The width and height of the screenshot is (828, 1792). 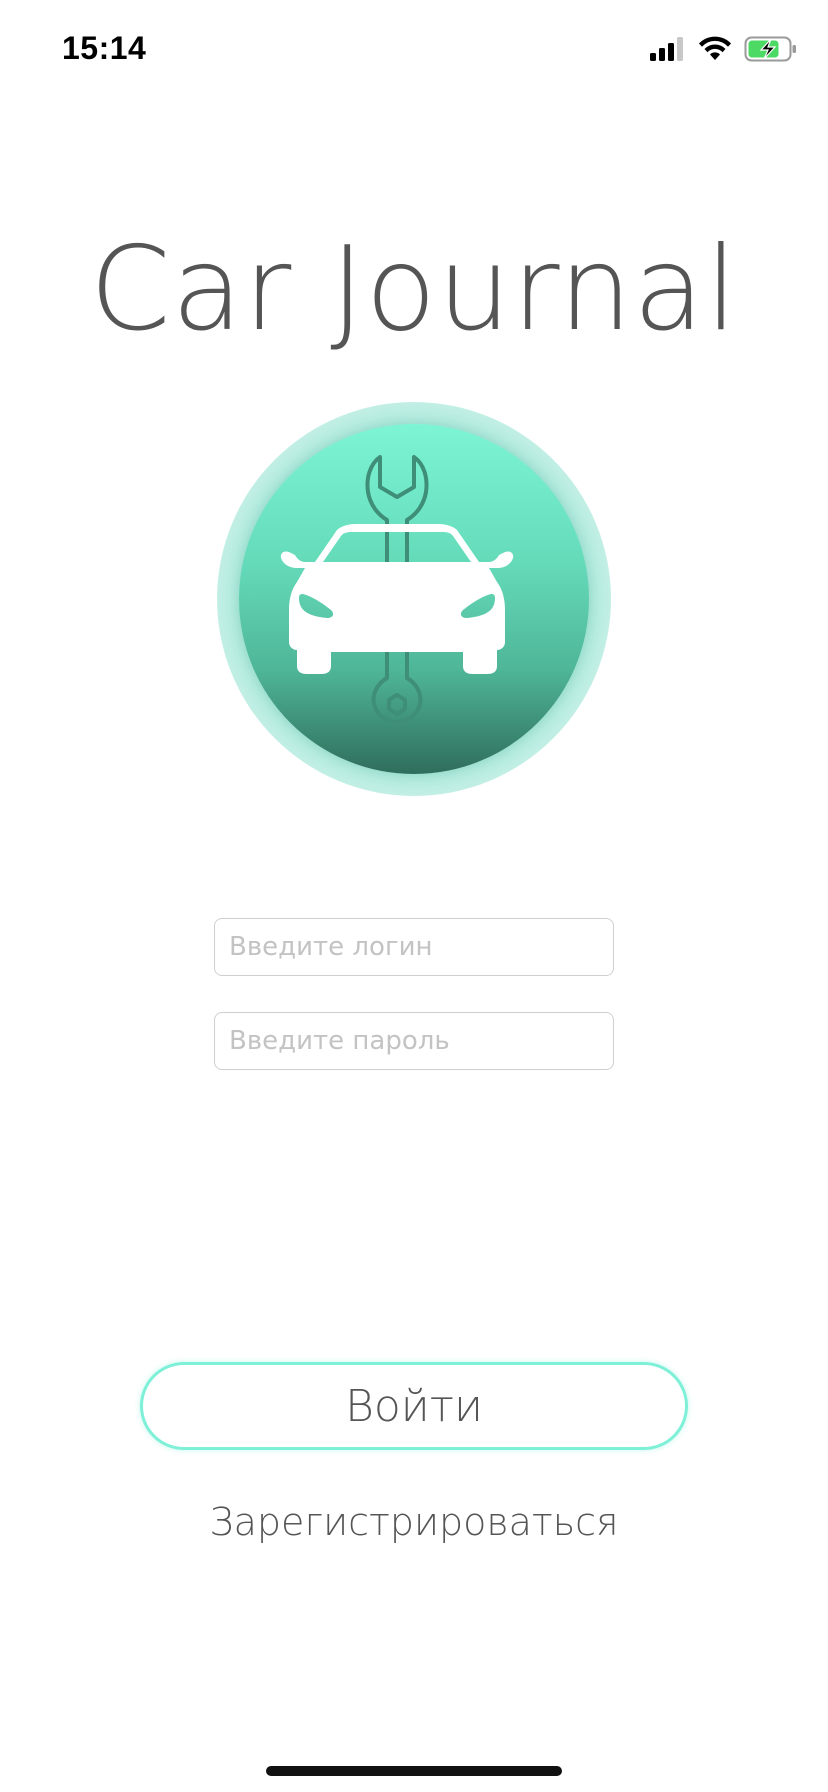 I want to click on home-indicator, so click(x=414, y=1771).